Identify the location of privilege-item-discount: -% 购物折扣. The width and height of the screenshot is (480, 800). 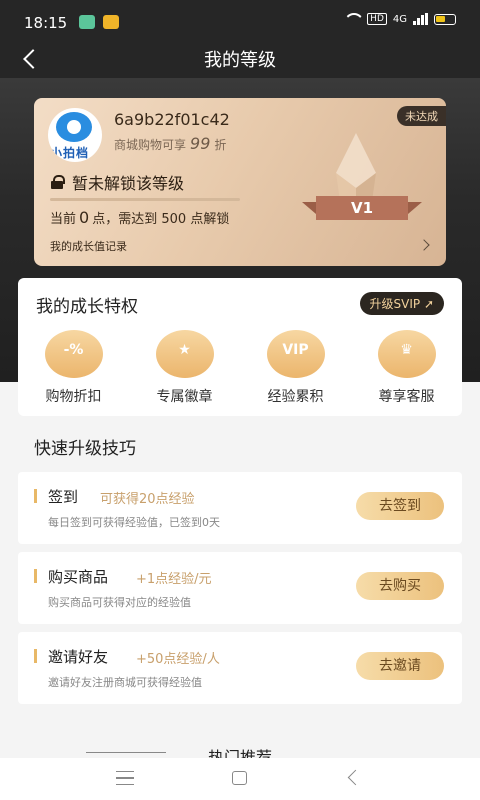
(73, 368).